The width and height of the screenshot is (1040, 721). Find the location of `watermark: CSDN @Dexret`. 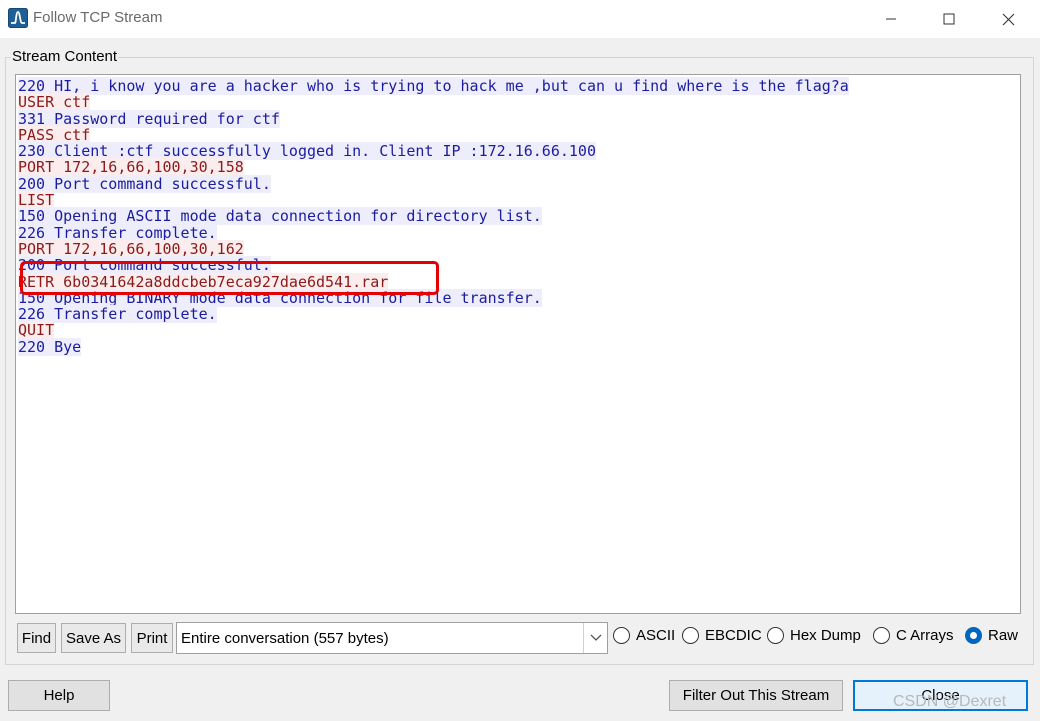

watermark: CSDN @Dexret is located at coordinates (950, 701).